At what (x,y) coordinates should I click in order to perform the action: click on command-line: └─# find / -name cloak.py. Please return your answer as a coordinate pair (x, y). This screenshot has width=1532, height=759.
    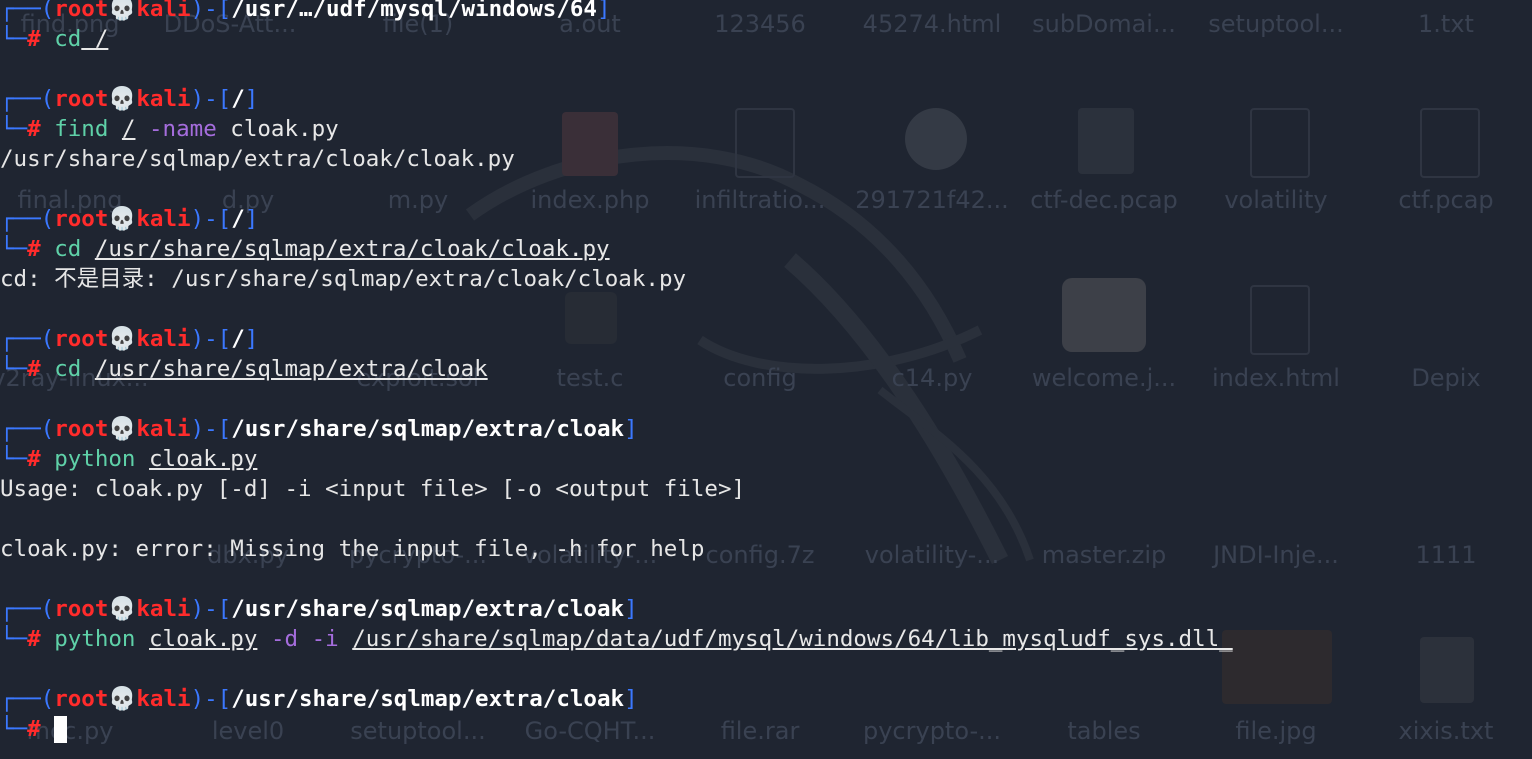
    Looking at the image, I should click on (169, 129).